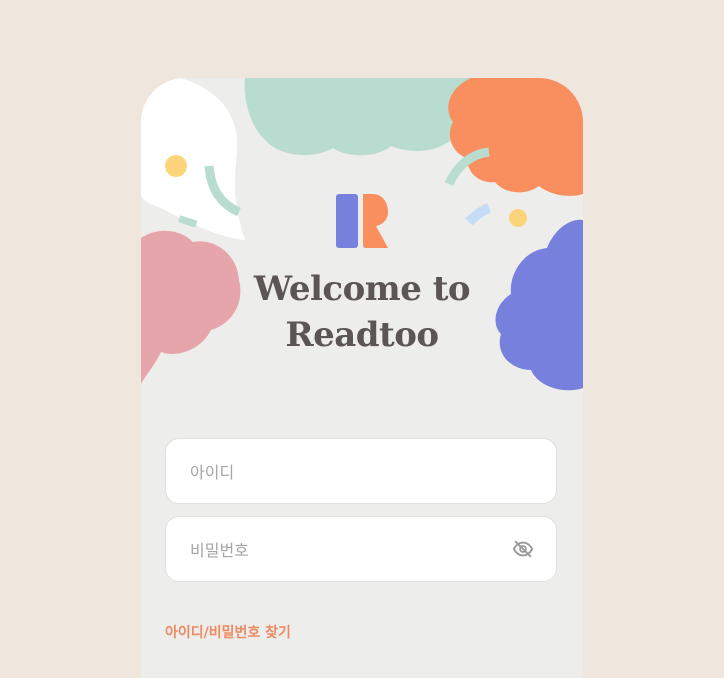 This screenshot has width=724, height=678. What do you see at coordinates (362, 312) in the screenshot?
I see `welcome-title: Welcome to Readtoo` at bounding box center [362, 312].